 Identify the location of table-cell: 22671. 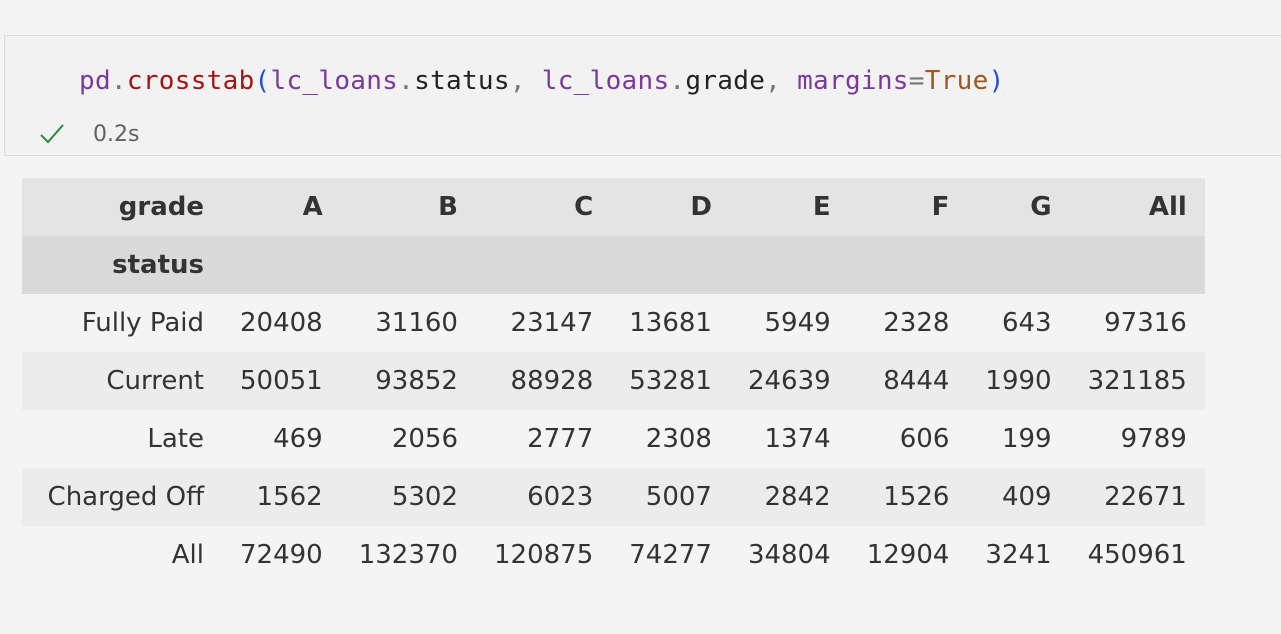
(1137, 497).